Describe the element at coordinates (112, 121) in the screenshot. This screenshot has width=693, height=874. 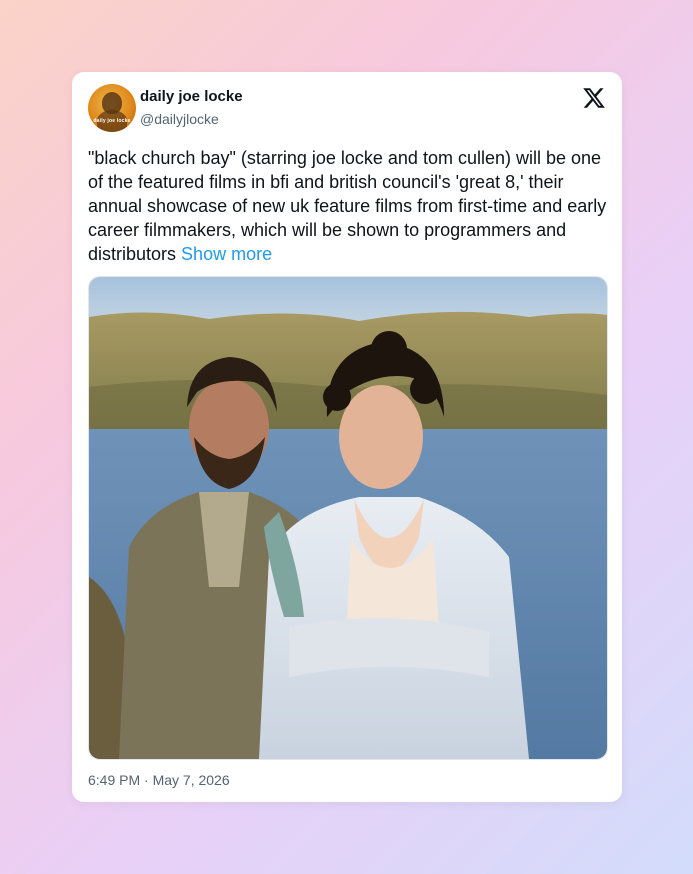
I see `avatar-caption: daily joe locke` at that location.